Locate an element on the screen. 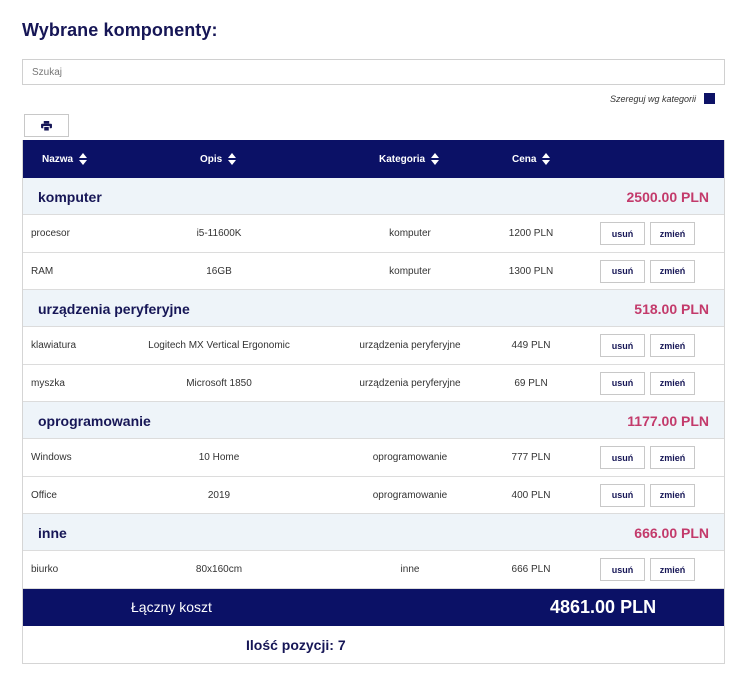 This screenshot has width=748, height=676. total-cost-row: Łączny koszt 4861.00 PLN is located at coordinates (373, 607).